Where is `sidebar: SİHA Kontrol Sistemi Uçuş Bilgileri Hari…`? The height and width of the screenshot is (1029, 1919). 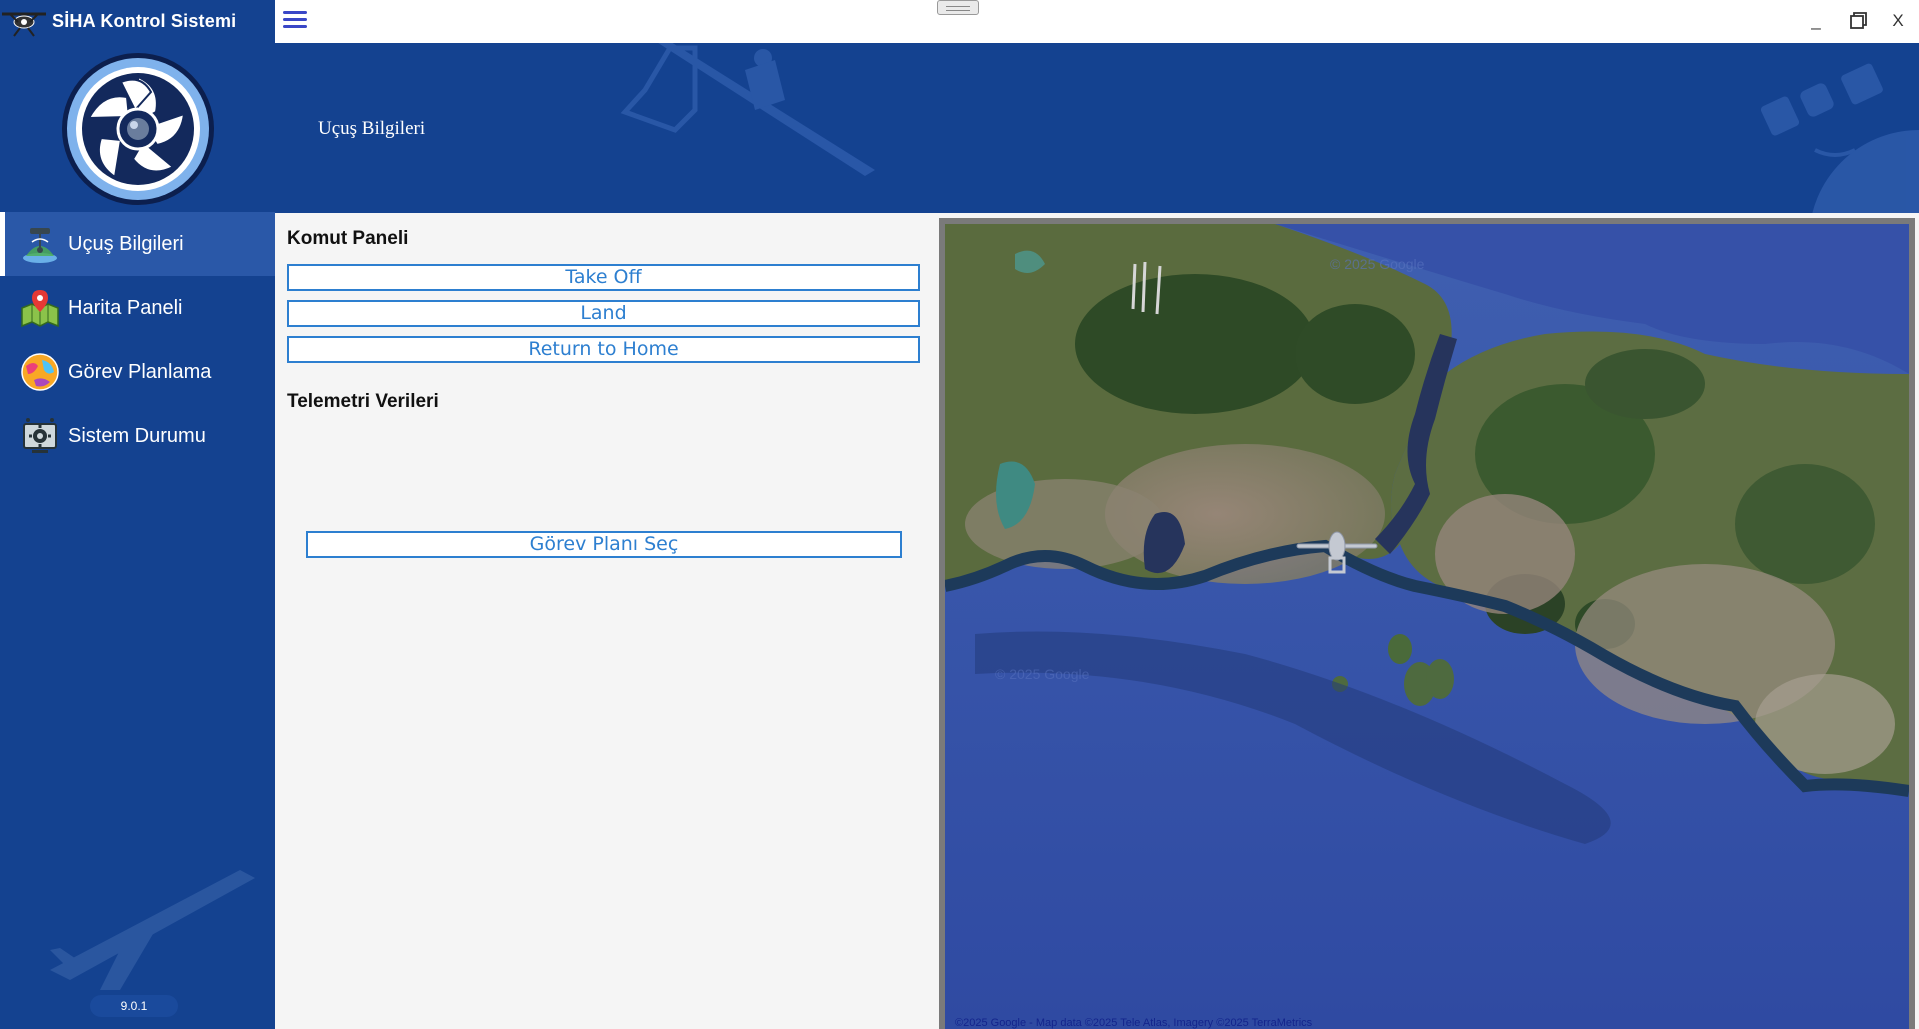 sidebar: SİHA Kontrol Sistemi Uçuş Bilgileri Hari… is located at coordinates (137, 514).